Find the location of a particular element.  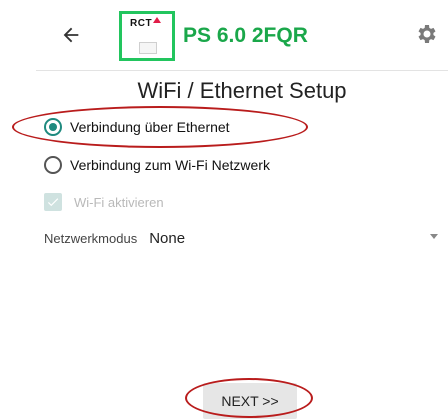

app-title: PS 6.0 2FQR is located at coordinates (245, 35).